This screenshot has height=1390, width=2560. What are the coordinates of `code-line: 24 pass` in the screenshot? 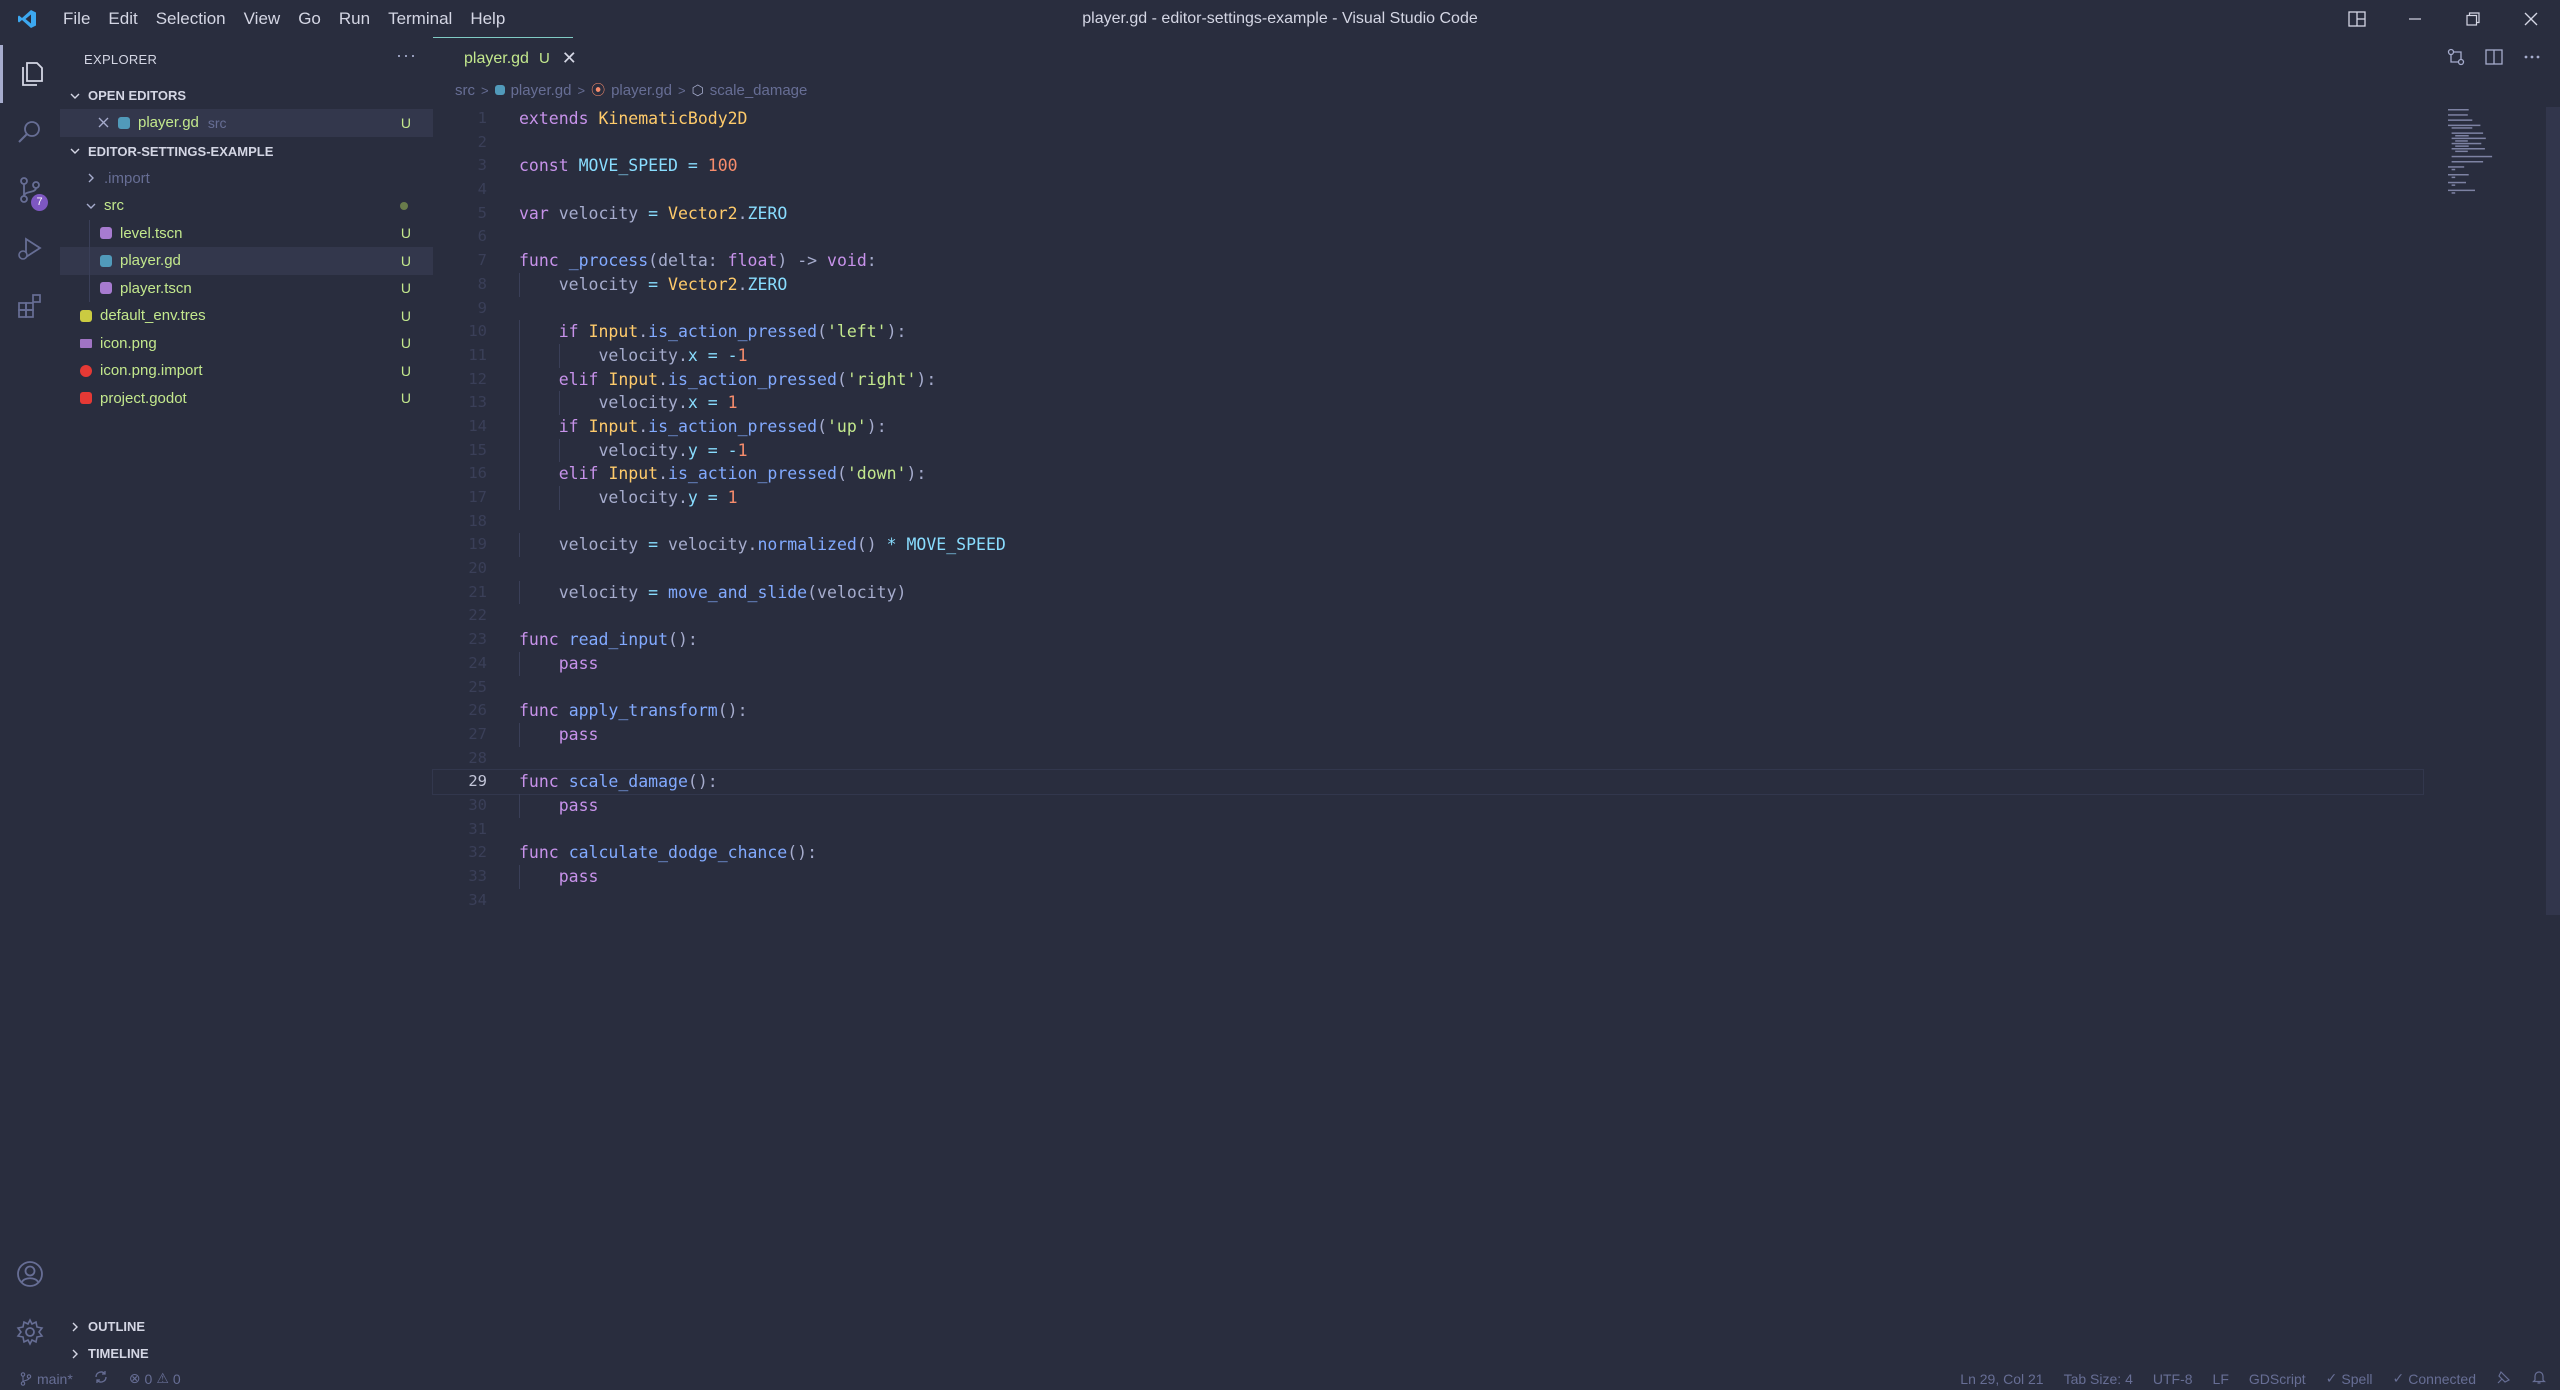 It's located at (1428, 663).